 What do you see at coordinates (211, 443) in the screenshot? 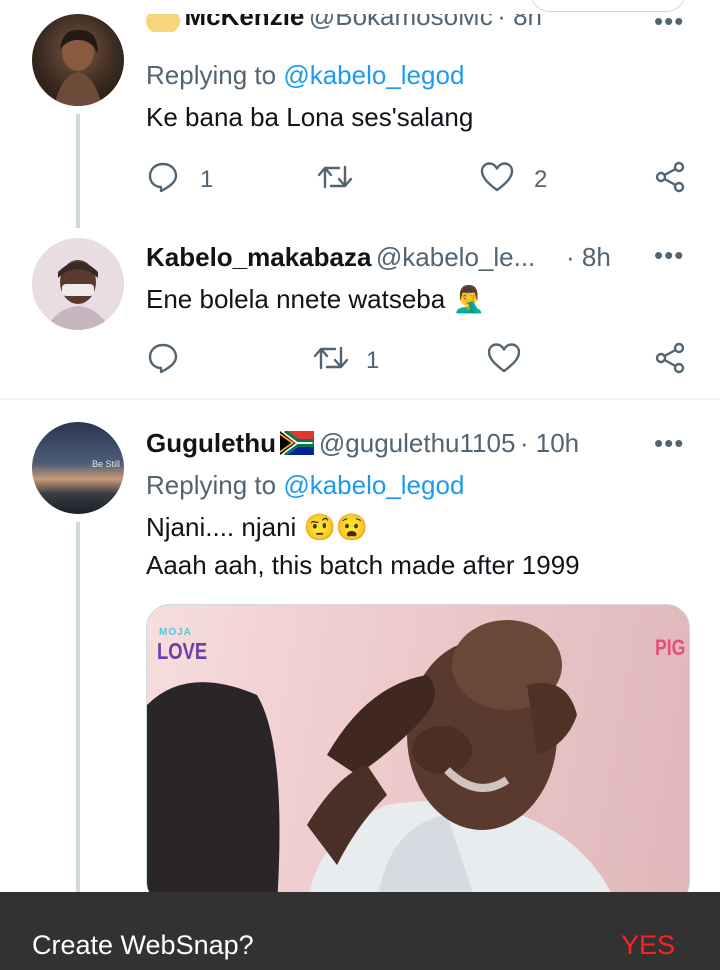
I see `display-name: Gugulethu` at bounding box center [211, 443].